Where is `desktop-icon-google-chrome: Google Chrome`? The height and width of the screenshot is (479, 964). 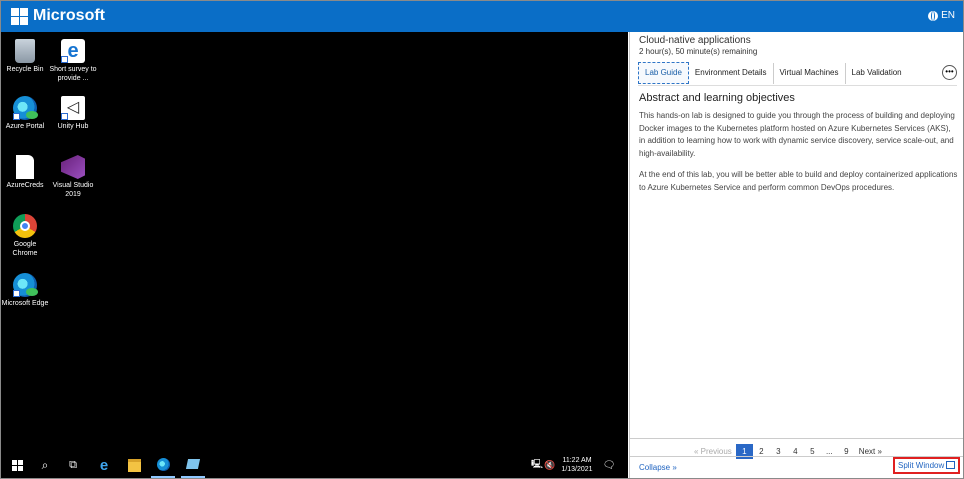 desktop-icon-google-chrome: Google Chrome is located at coordinates (25, 236).